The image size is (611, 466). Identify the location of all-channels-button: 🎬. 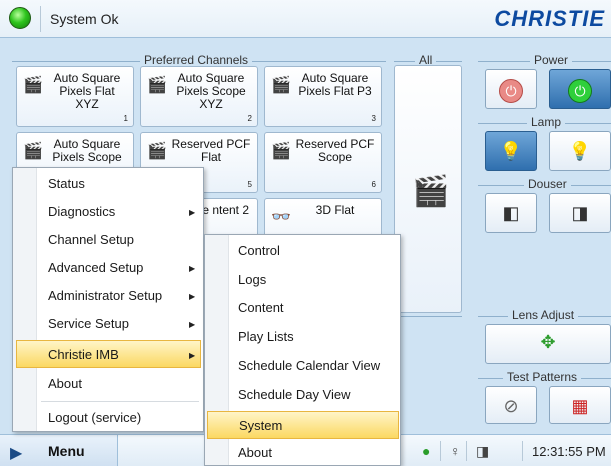
(428, 189).